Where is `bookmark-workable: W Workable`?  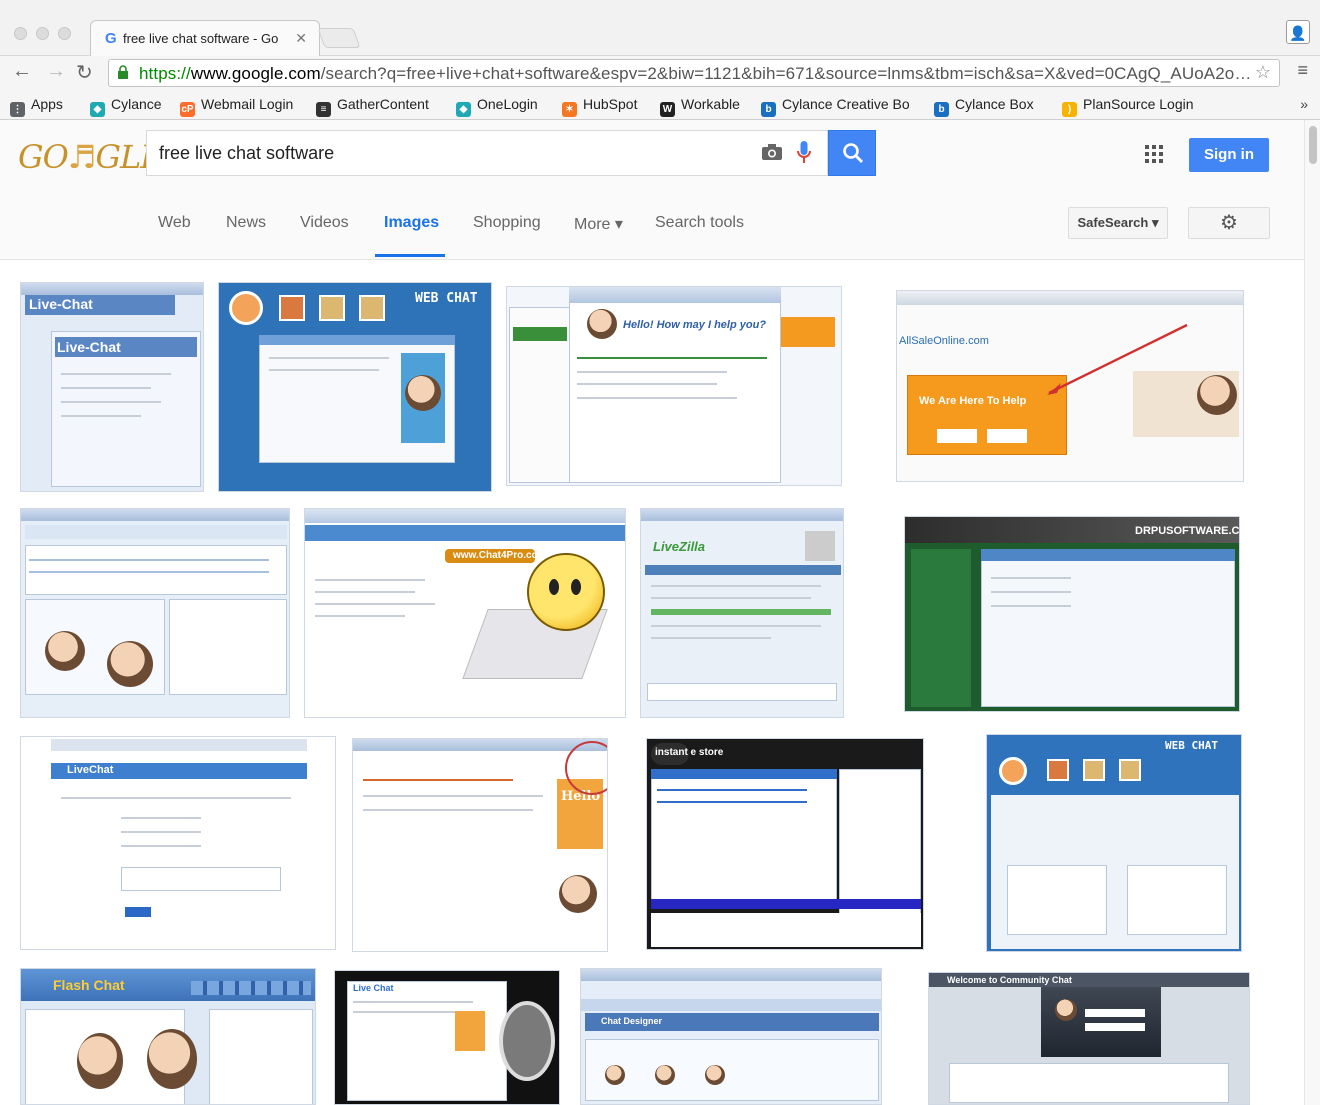 bookmark-workable: W Workable is located at coordinates (700, 106).